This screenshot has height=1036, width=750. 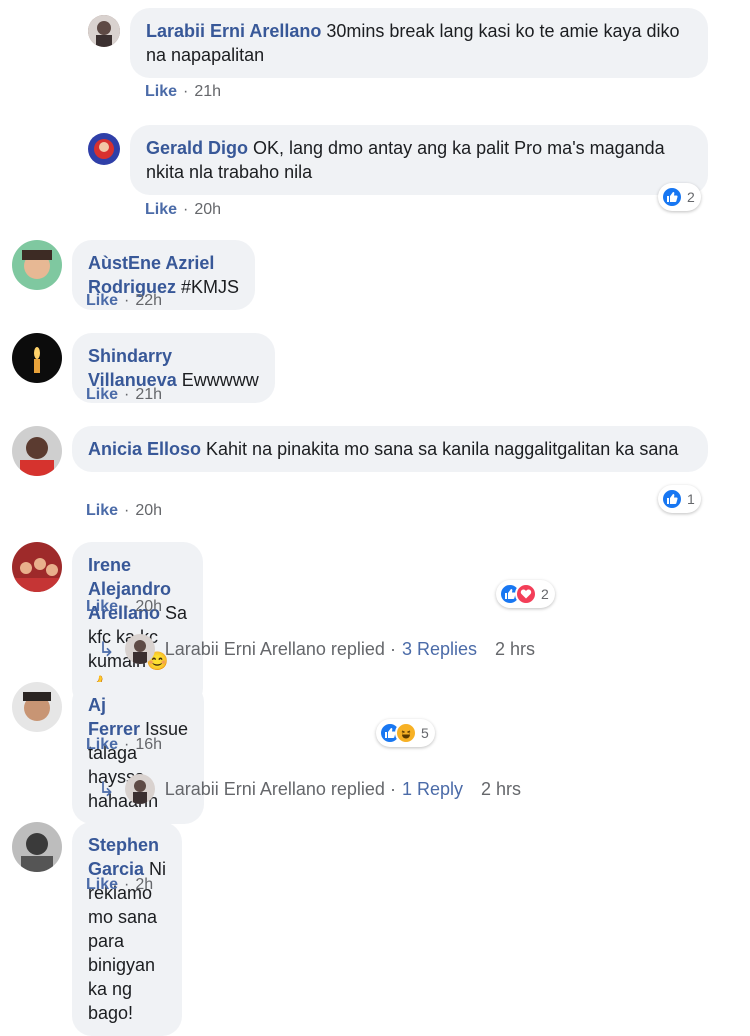 What do you see at coordinates (114, 717) in the screenshot?
I see `commenter-name: Aj Ferrer` at bounding box center [114, 717].